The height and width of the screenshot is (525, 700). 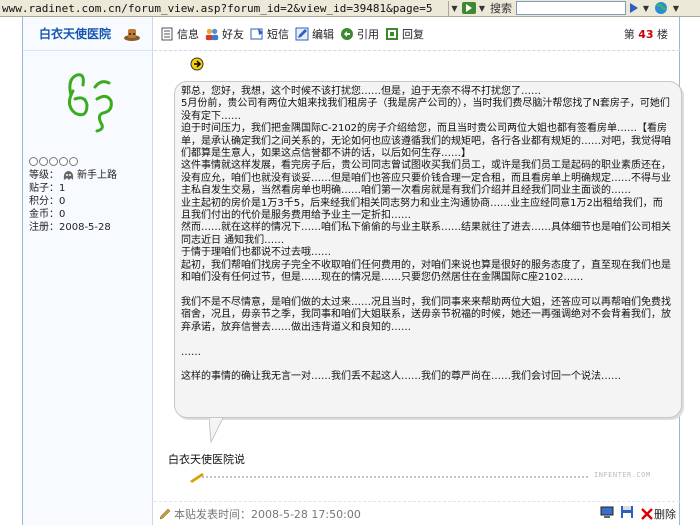 I want to click on bubble-tail, so click(x=216, y=431).